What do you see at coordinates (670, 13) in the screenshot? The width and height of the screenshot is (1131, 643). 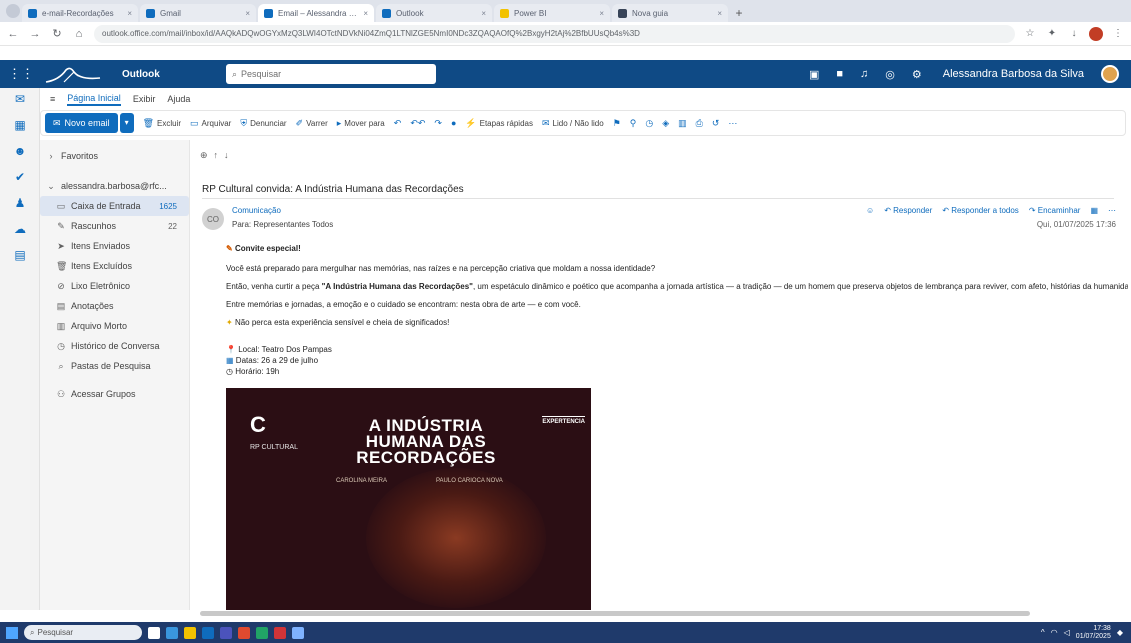 I see `browser-tab: Nova guia ×` at bounding box center [670, 13].